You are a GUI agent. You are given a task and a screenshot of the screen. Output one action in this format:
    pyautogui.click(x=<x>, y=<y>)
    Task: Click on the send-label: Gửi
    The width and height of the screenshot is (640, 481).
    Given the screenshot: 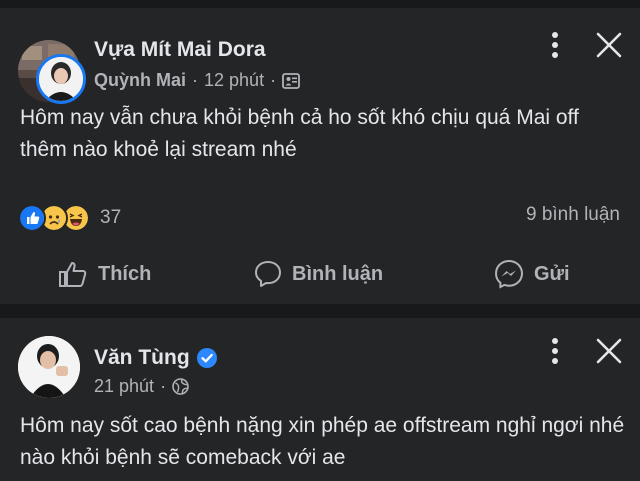 What is the action you would take?
    pyautogui.click(x=552, y=273)
    